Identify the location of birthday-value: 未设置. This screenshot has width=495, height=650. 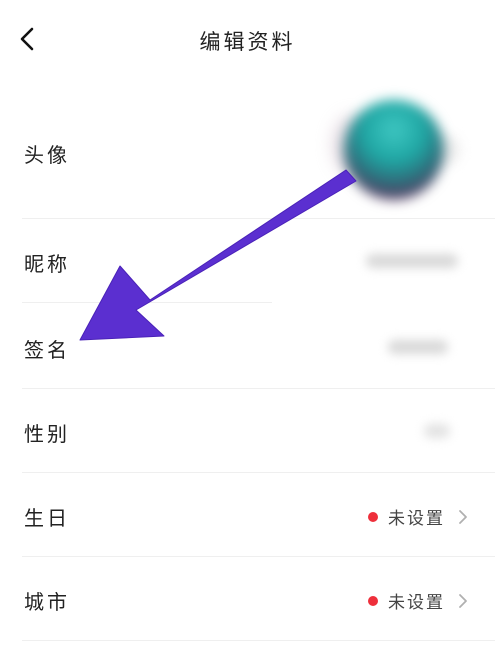
(419, 516).